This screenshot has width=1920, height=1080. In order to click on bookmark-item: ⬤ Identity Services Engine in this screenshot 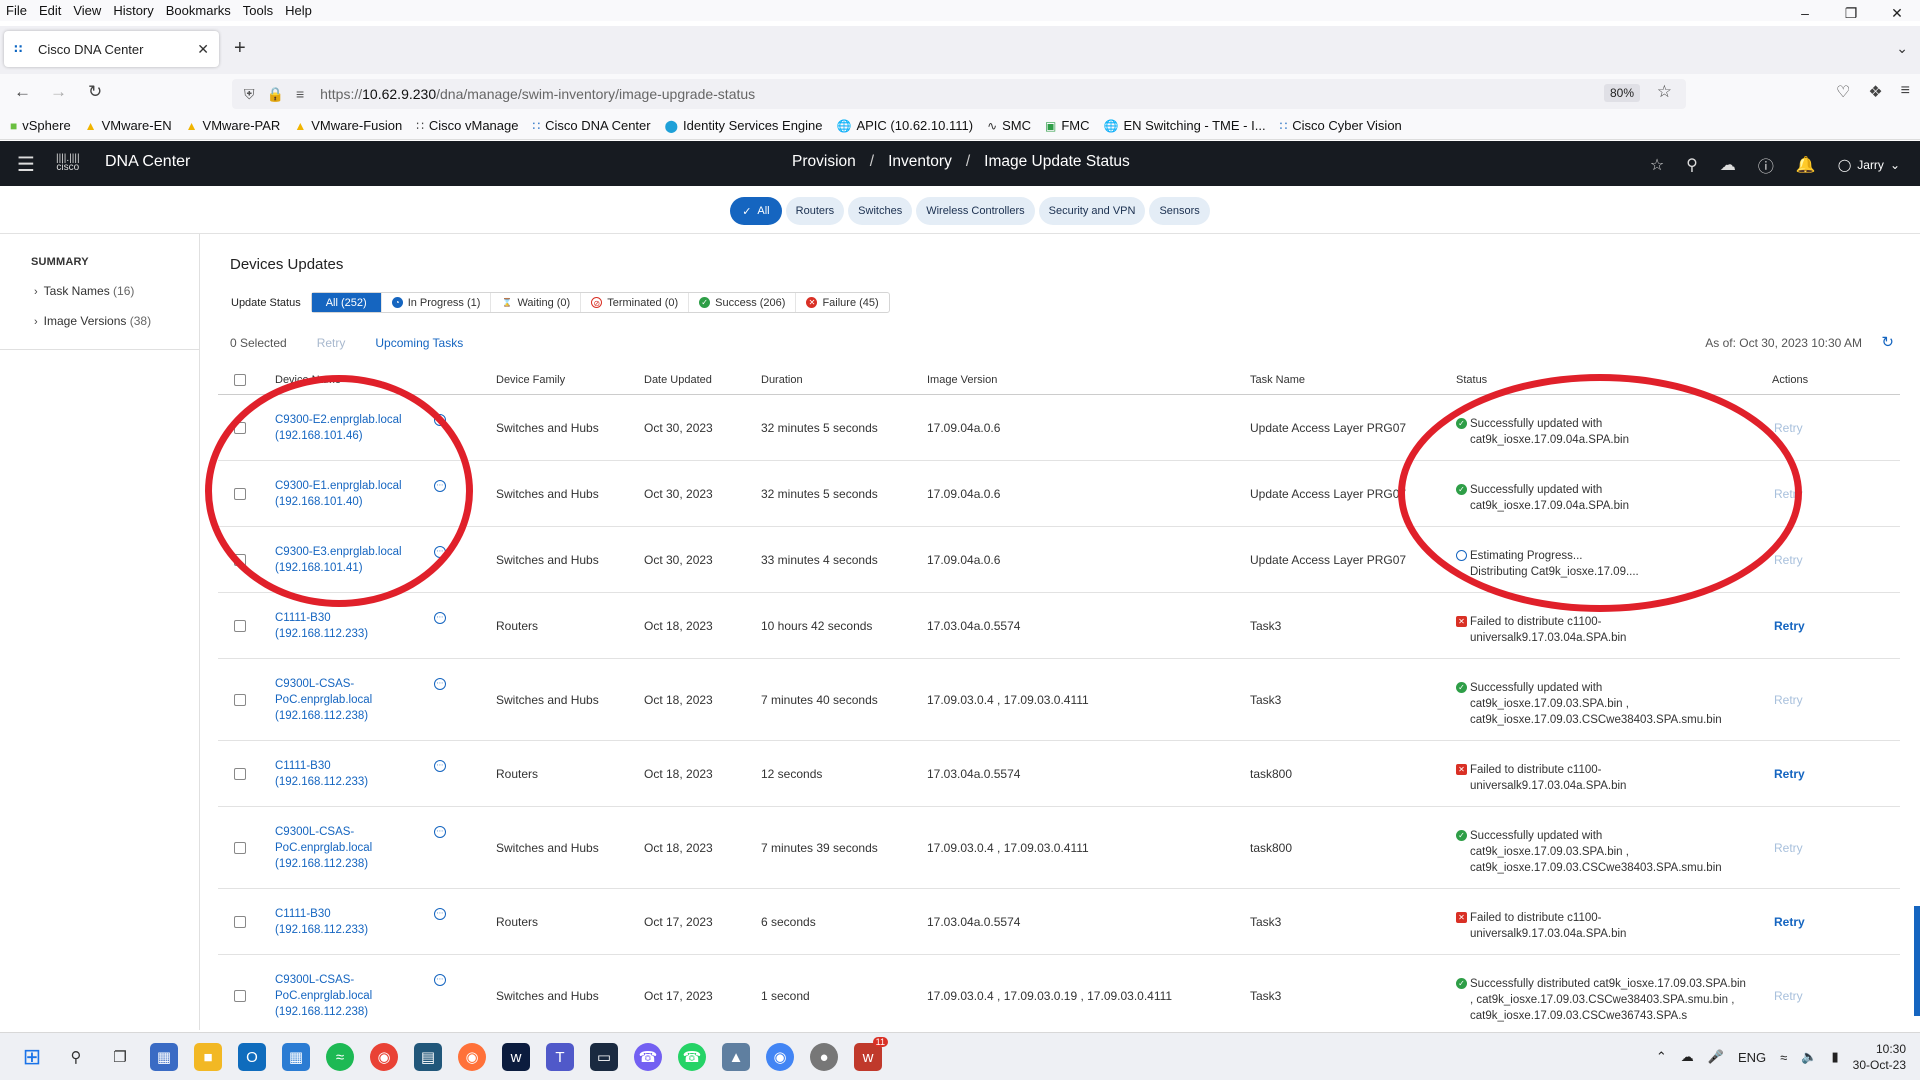, I will do `click(744, 125)`.